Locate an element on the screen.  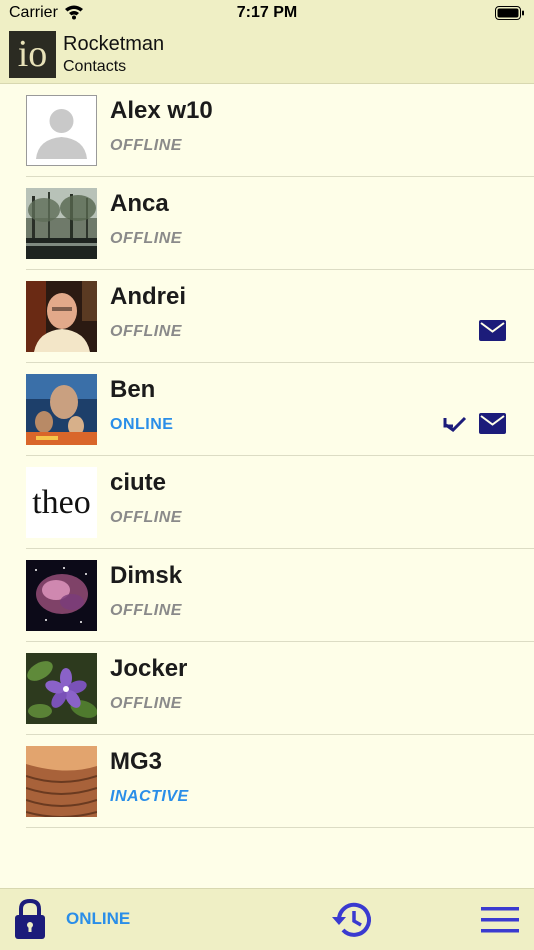
app-logo: io is located at coordinates (32, 54).